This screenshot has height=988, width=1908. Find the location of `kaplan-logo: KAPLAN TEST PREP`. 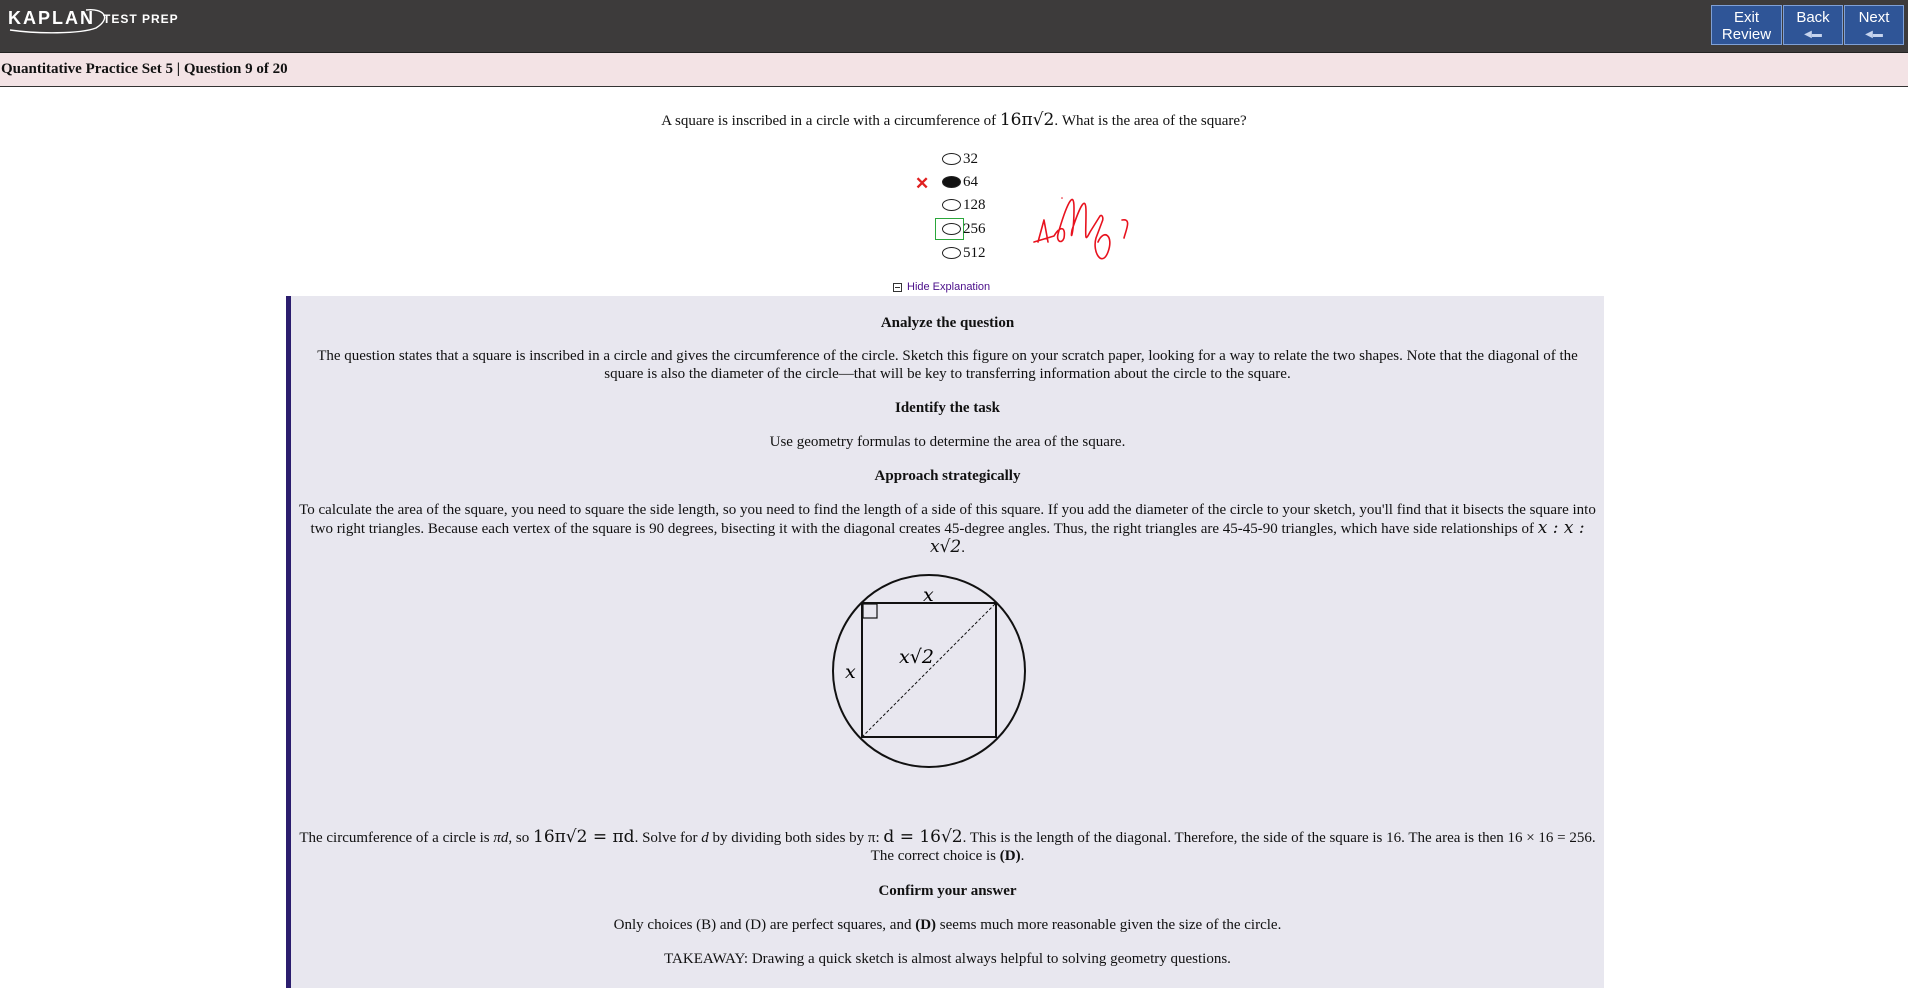

kaplan-logo: KAPLAN TEST PREP is located at coordinates (93, 21).